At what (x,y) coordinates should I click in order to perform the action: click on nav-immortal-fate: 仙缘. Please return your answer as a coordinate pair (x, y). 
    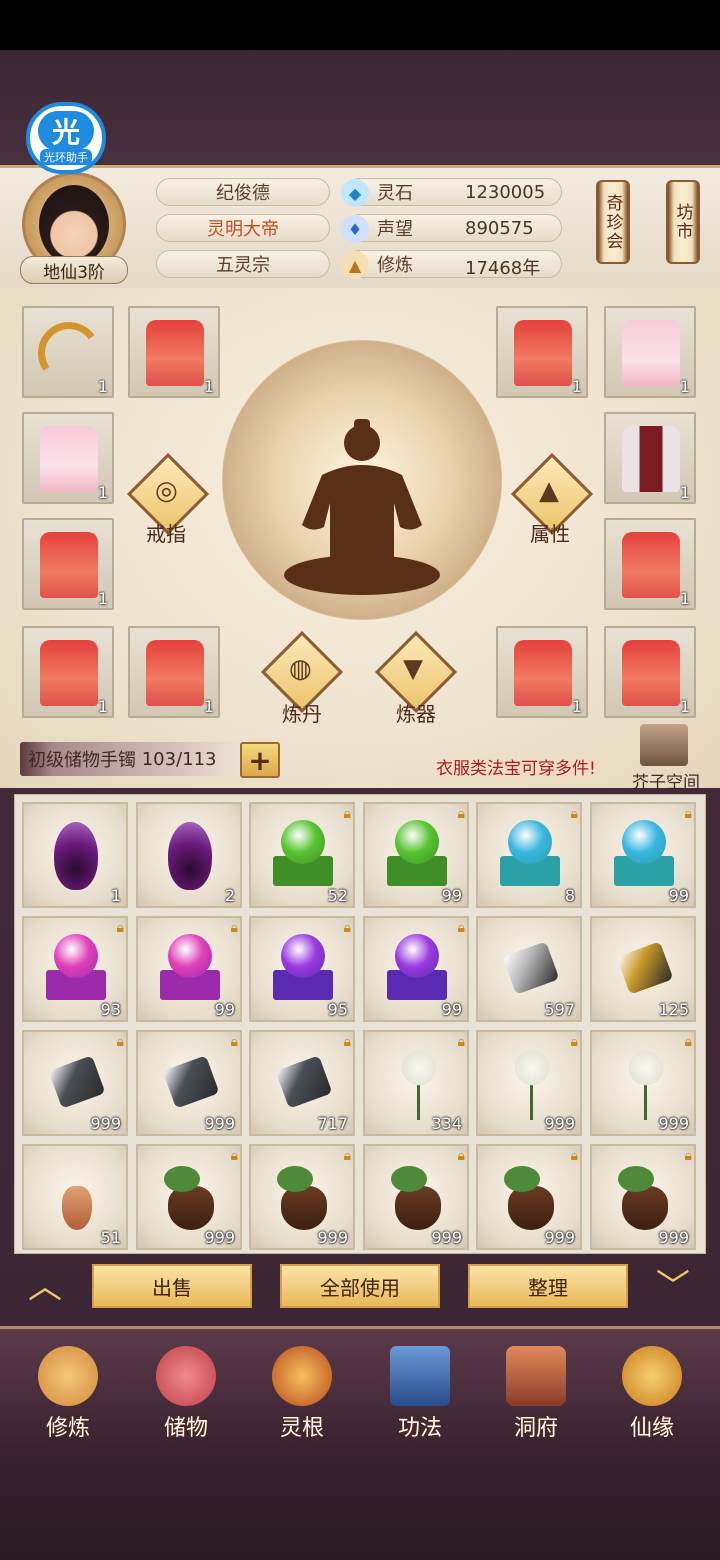
    Looking at the image, I should click on (652, 1389).